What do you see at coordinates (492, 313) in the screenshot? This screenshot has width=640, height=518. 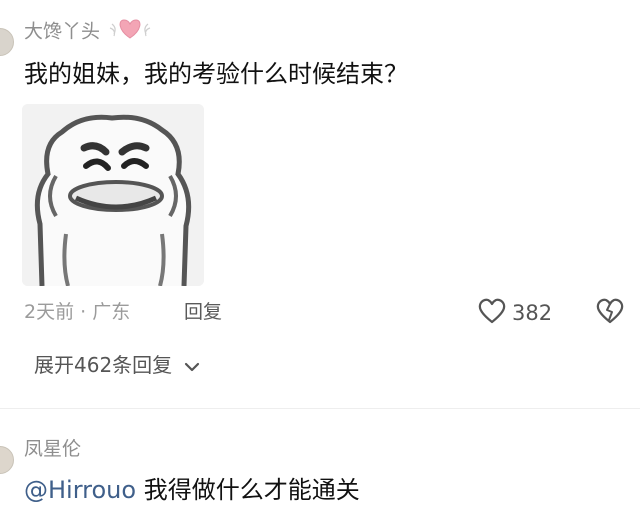 I see `heart-outline-icon` at bounding box center [492, 313].